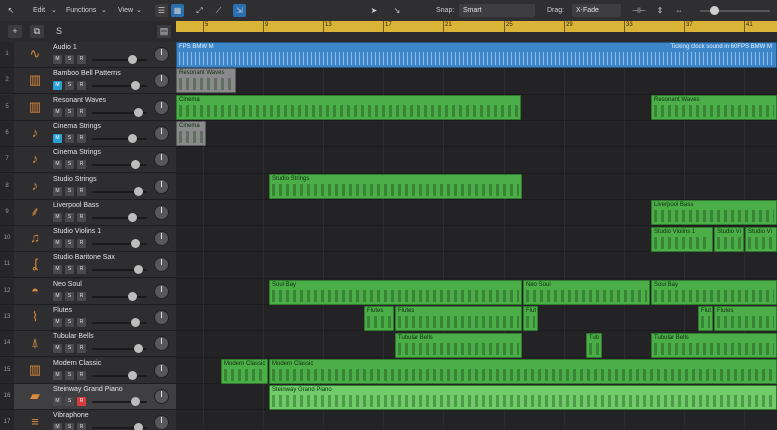 The width and height of the screenshot is (777, 430). I want to click on region-bells-1: Tubular Bells, so click(458, 345).